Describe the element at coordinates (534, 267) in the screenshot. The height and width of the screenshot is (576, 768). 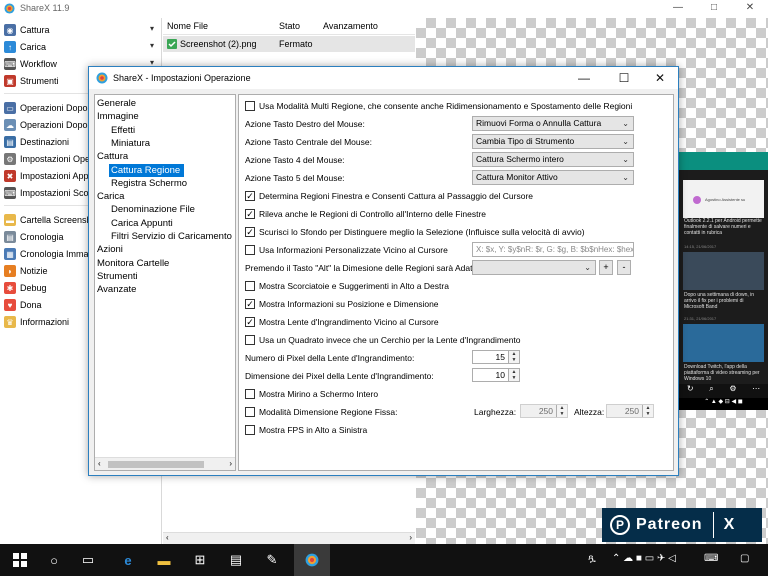
I see `alt-key-select: ⌄` at that location.